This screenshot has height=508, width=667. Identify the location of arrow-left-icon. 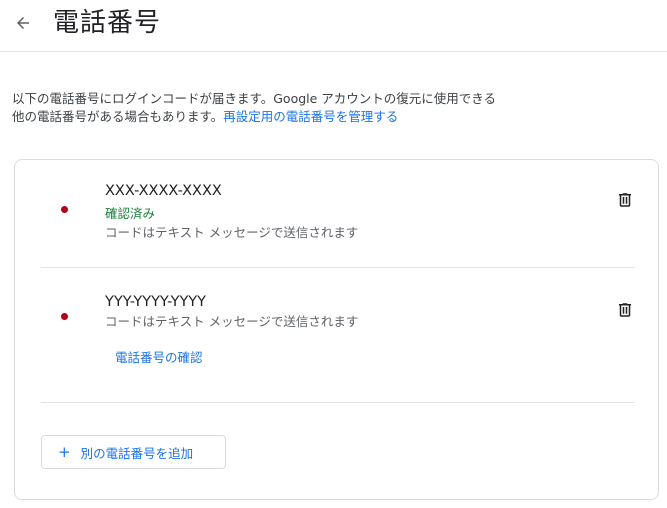
(23, 25).